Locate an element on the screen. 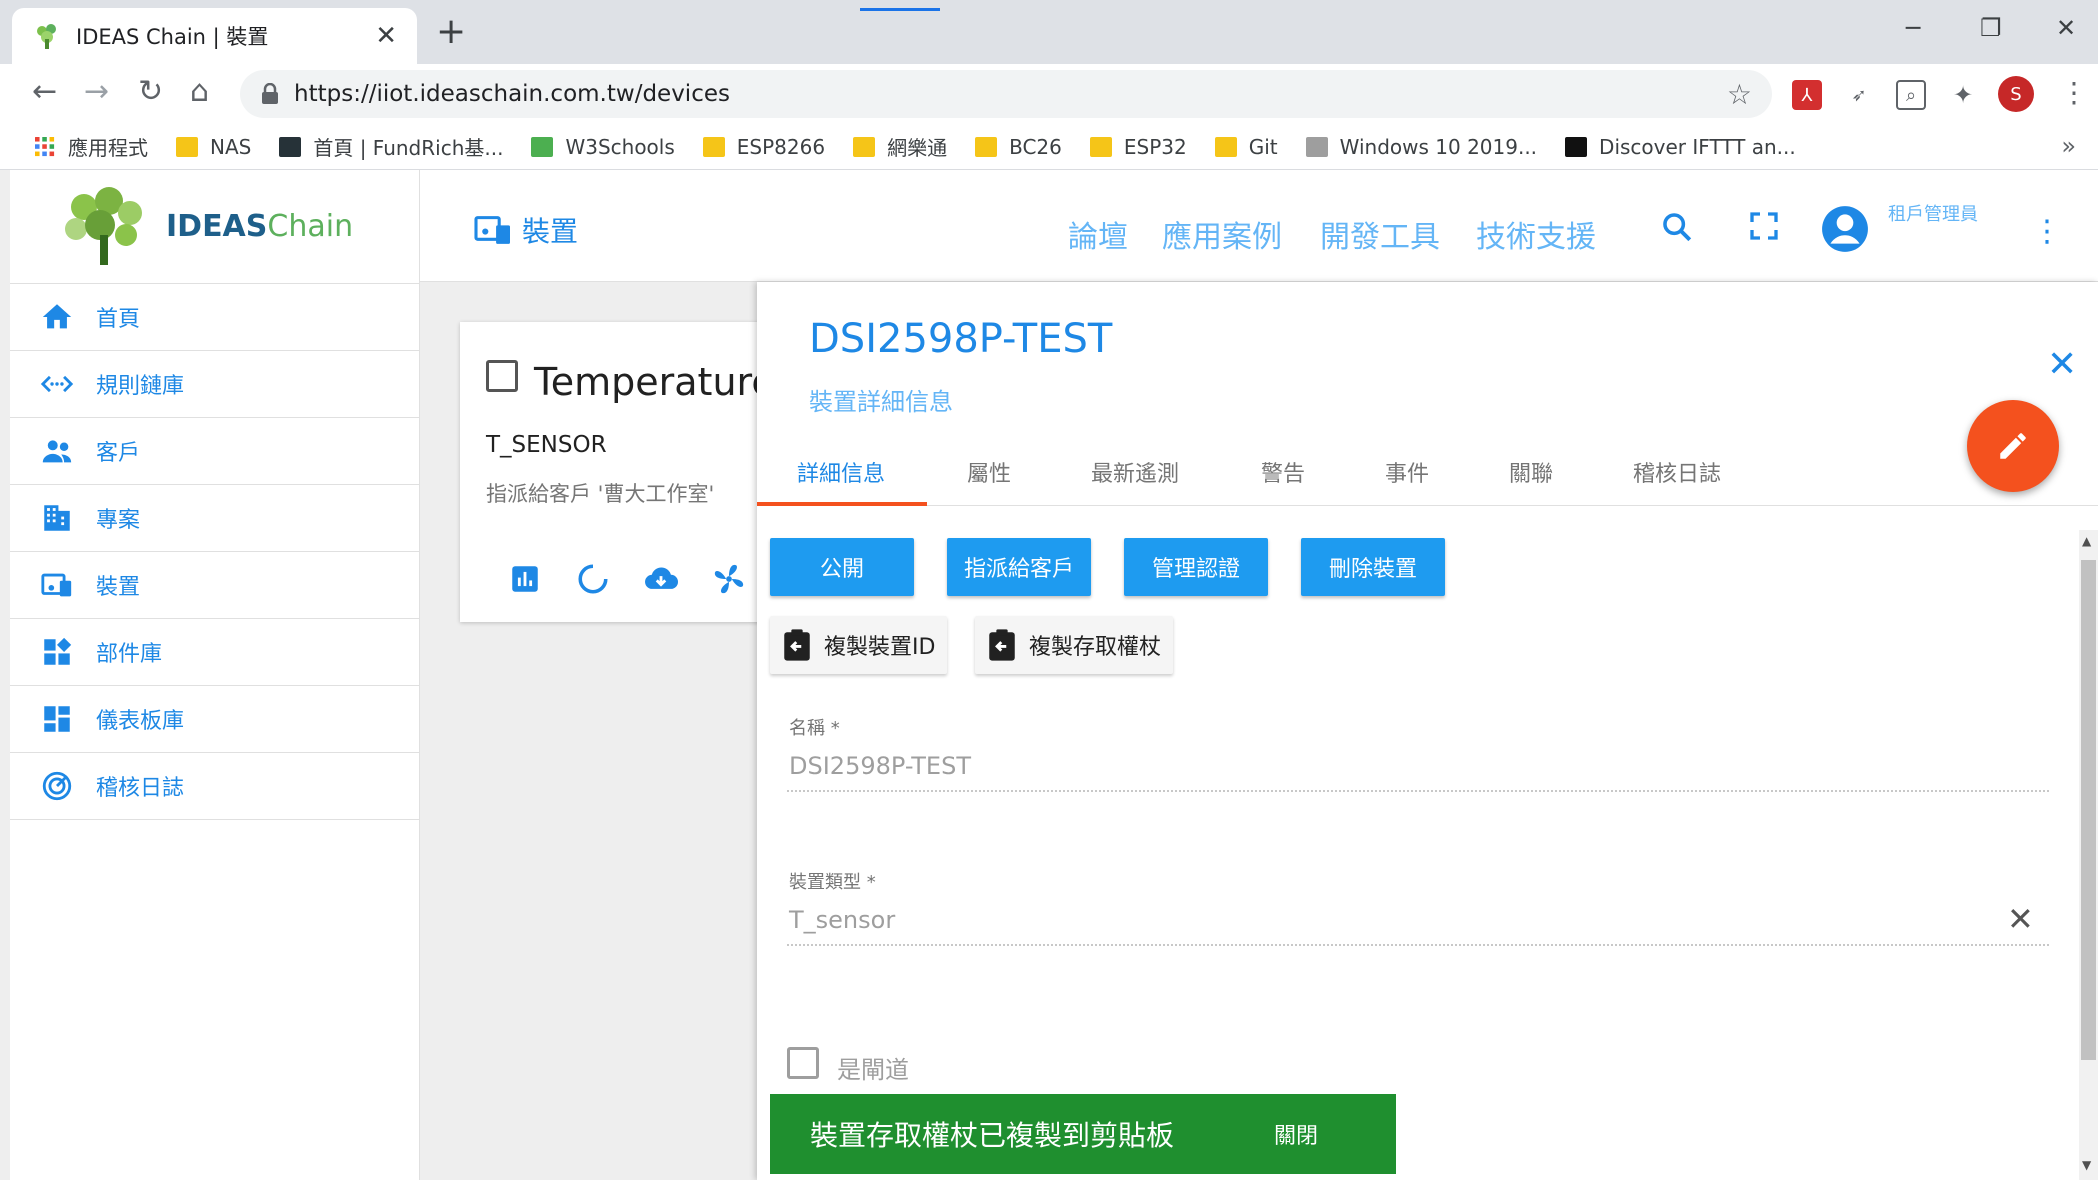 Image resolution: width=2098 pixels, height=1180 pixels. extensions-puzzle-icon: ✦ is located at coordinates (1963, 95).